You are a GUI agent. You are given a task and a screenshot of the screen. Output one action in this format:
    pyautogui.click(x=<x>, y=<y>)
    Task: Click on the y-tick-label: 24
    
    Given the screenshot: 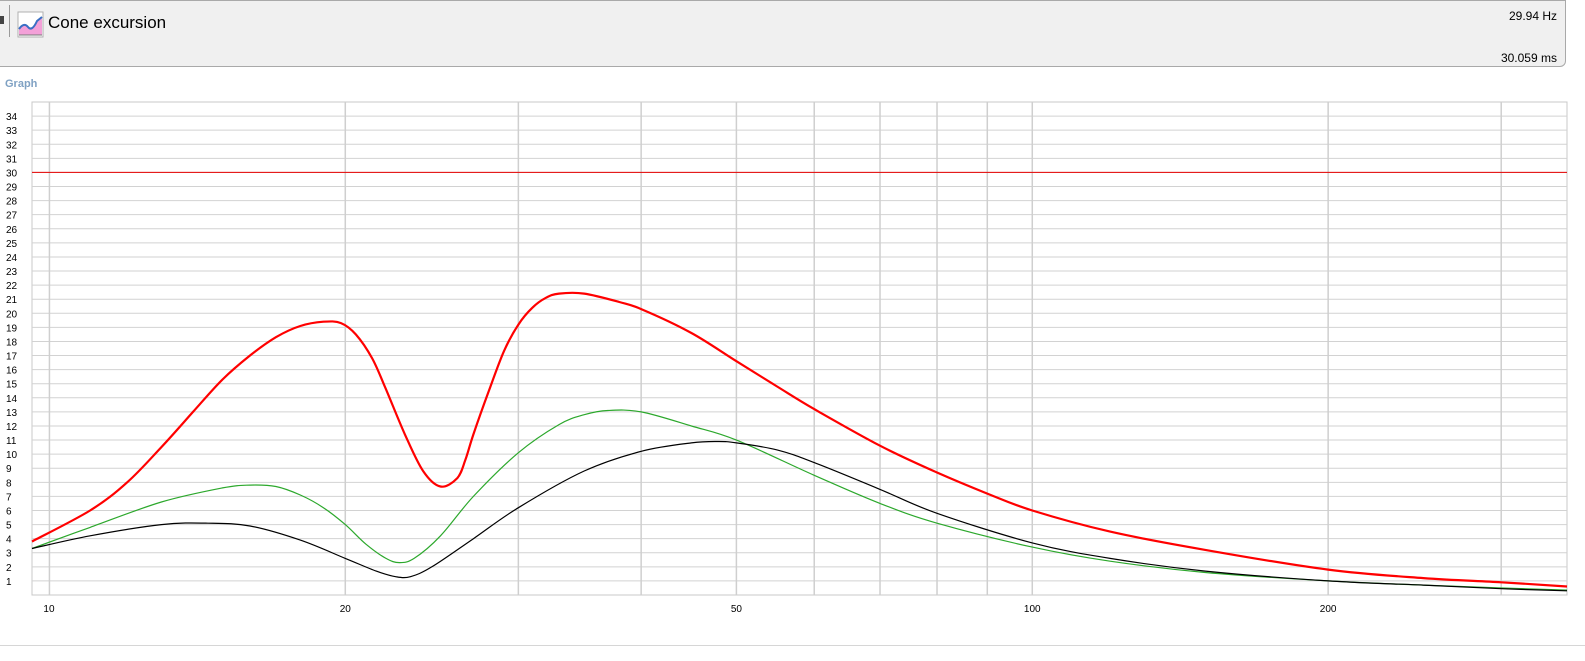 What is the action you would take?
    pyautogui.click(x=12, y=258)
    